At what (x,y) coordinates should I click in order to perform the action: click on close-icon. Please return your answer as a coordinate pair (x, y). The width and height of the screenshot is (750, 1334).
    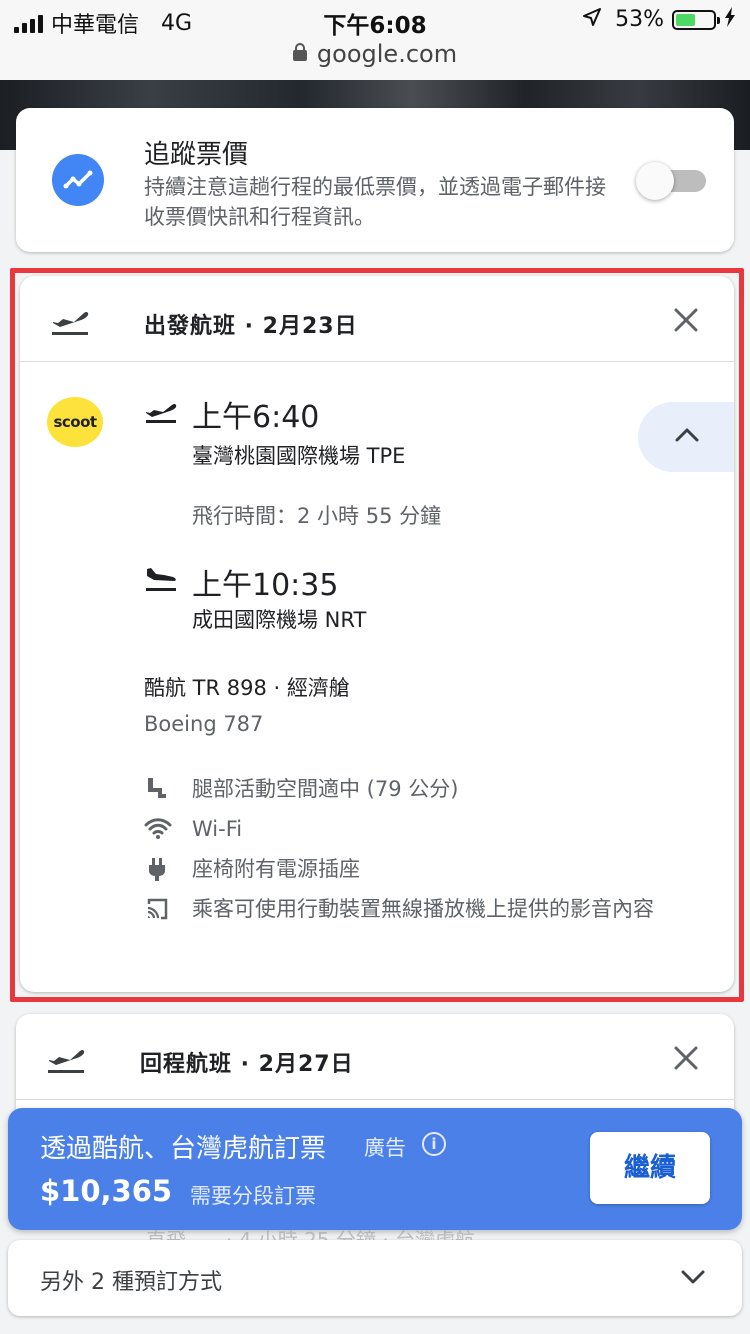
    Looking at the image, I should click on (686, 1058).